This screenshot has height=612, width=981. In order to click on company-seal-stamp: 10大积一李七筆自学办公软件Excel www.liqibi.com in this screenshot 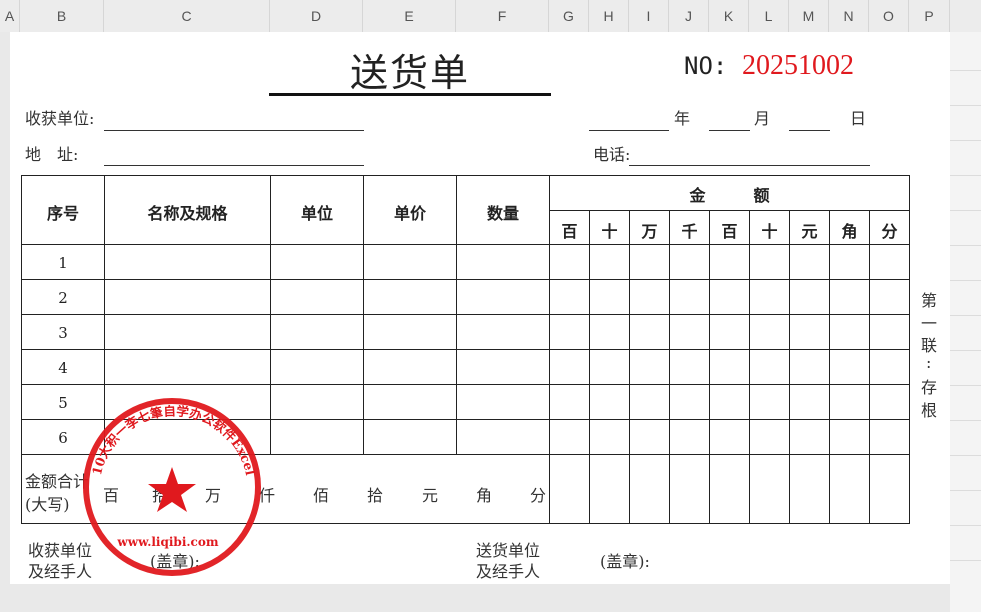, I will do `click(172, 487)`.